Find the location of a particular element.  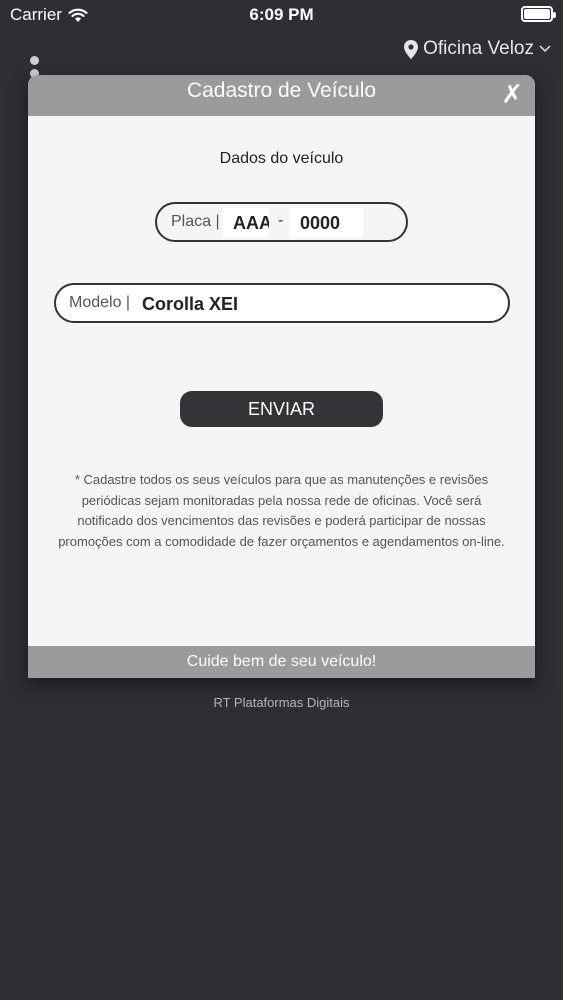

close-icon: ✗ is located at coordinates (512, 94).